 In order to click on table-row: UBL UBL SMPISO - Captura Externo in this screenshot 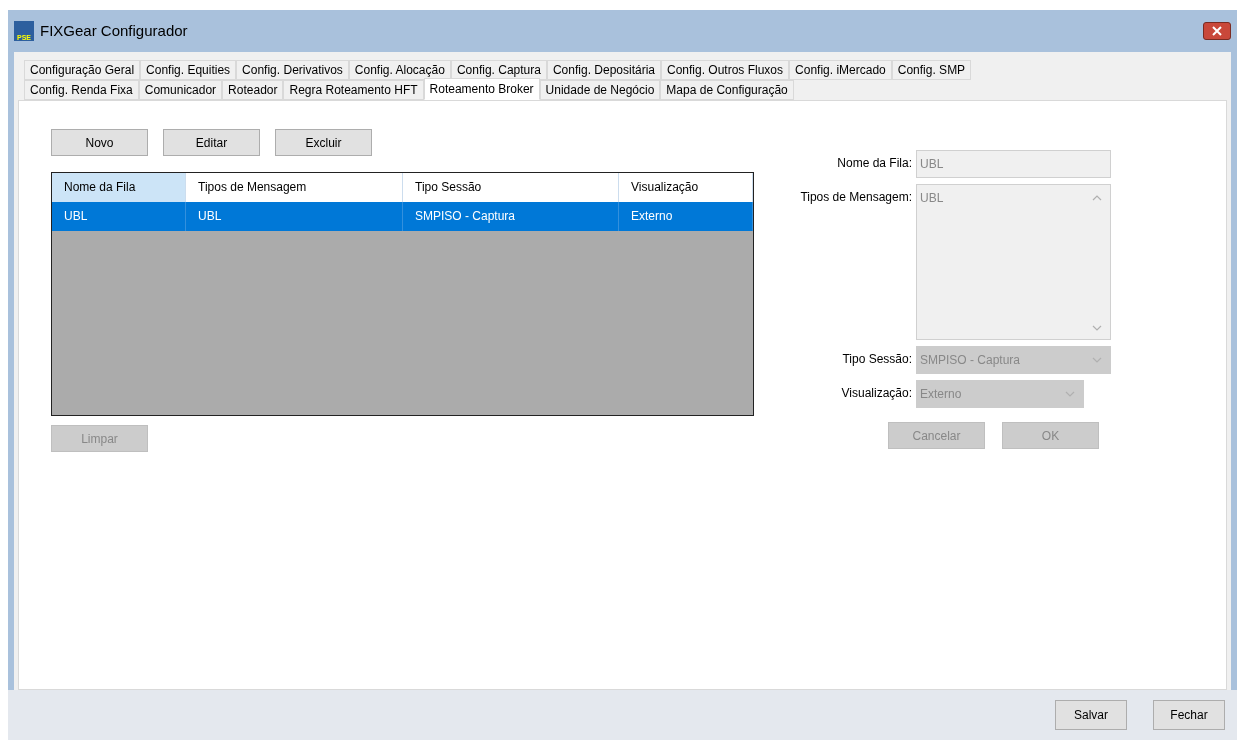, I will do `click(402, 216)`.